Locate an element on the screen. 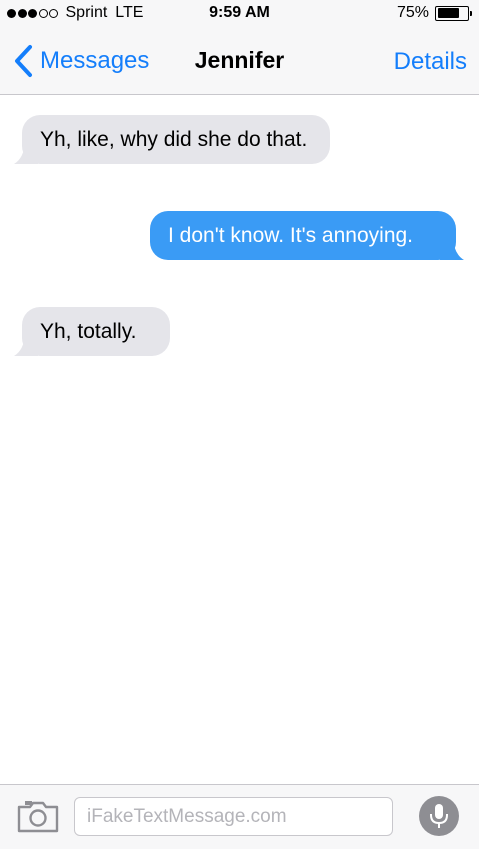 Image resolution: width=479 pixels, height=849 pixels. battery-tip is located at coordinates (470, 13).